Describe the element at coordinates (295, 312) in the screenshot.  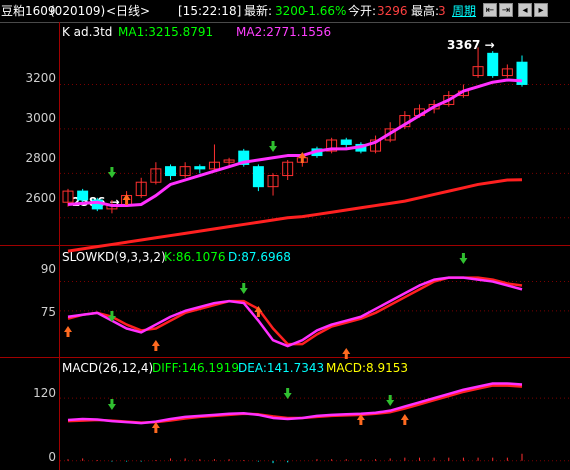
I see `k-line` at that location.